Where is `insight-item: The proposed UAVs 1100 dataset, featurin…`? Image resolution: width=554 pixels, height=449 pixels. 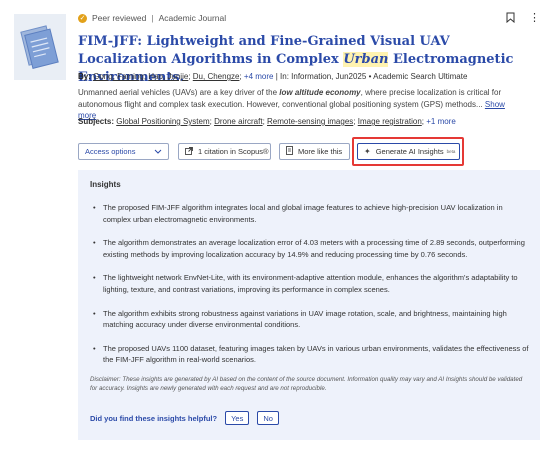 insight-item: The proposed UAVs 1100 dataset, featurin… is located at coordinates (310, 354).